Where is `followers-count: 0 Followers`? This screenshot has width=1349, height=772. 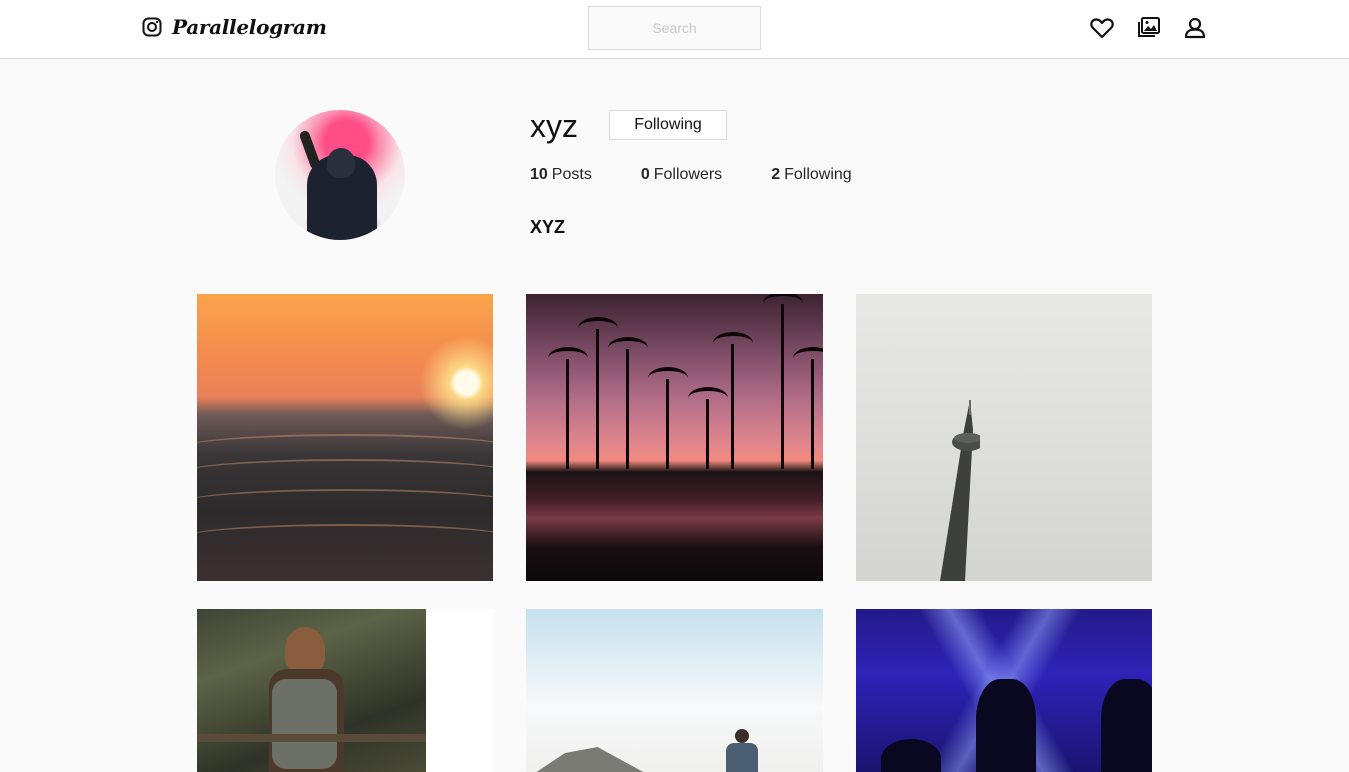 followers-count: 0 Followers is located at coordinates (681, 175).